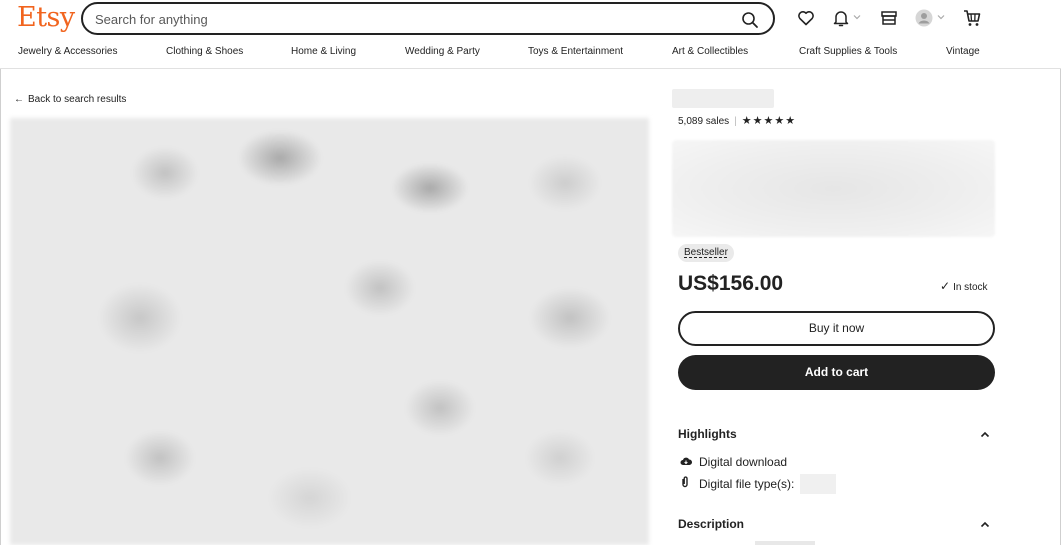 The width and height of the screenshot is (1061, 545). I want to click on nav-item-craft: Craft Supplies & Tools, so click(848, 51).